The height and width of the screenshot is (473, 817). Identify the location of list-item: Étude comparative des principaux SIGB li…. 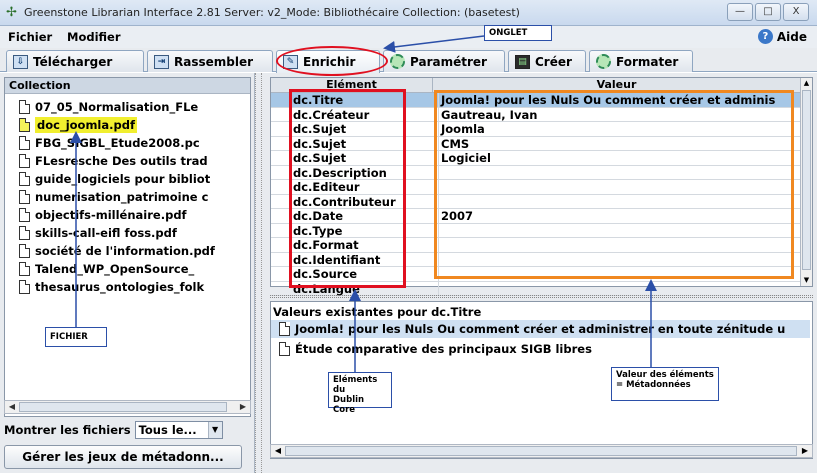
(540, 349).